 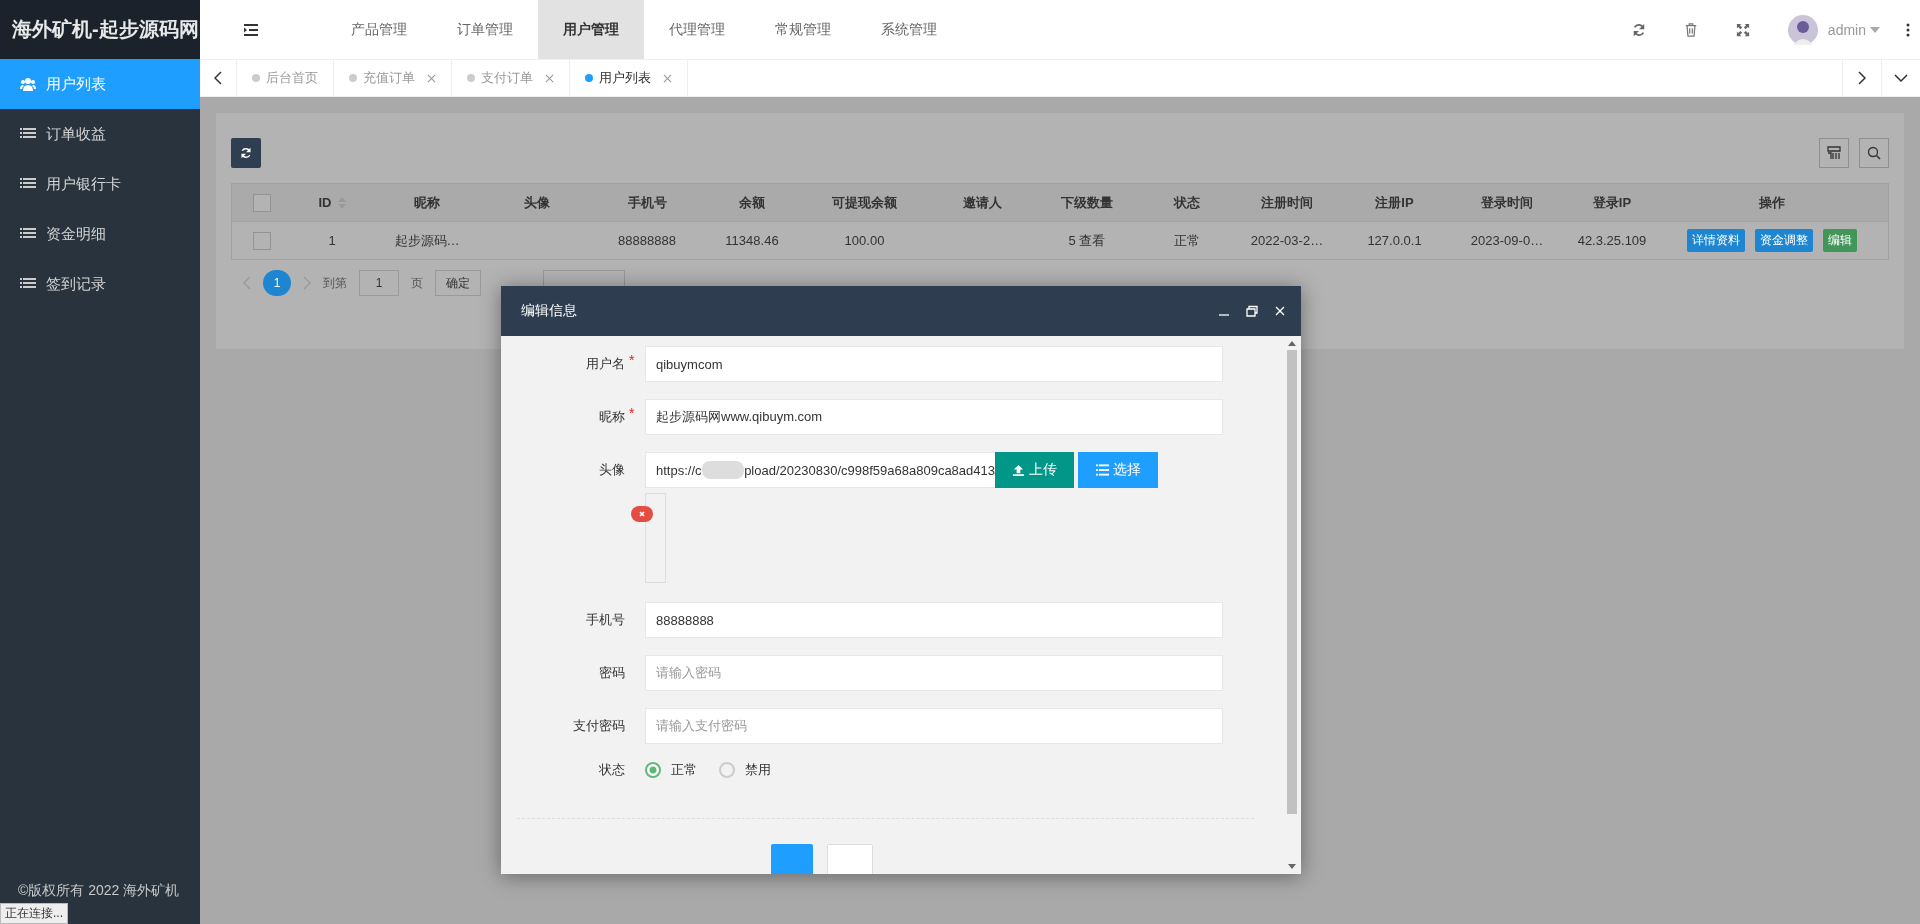 I want to click on dialog-title: 编辑信息, so click(x=549, y=311).